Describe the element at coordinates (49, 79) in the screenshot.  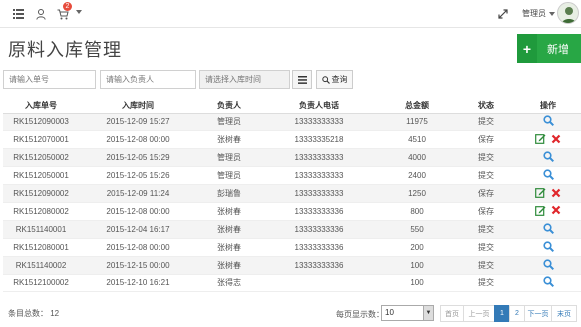
I see `order-no-input` at that location.